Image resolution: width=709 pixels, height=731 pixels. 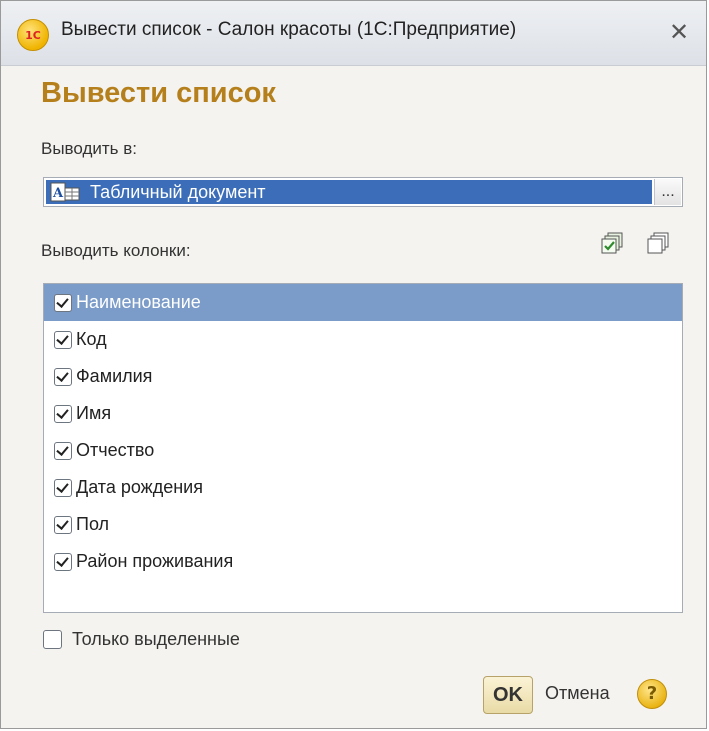 I want to click on ok-button: OK, so click(x=508, y=695).